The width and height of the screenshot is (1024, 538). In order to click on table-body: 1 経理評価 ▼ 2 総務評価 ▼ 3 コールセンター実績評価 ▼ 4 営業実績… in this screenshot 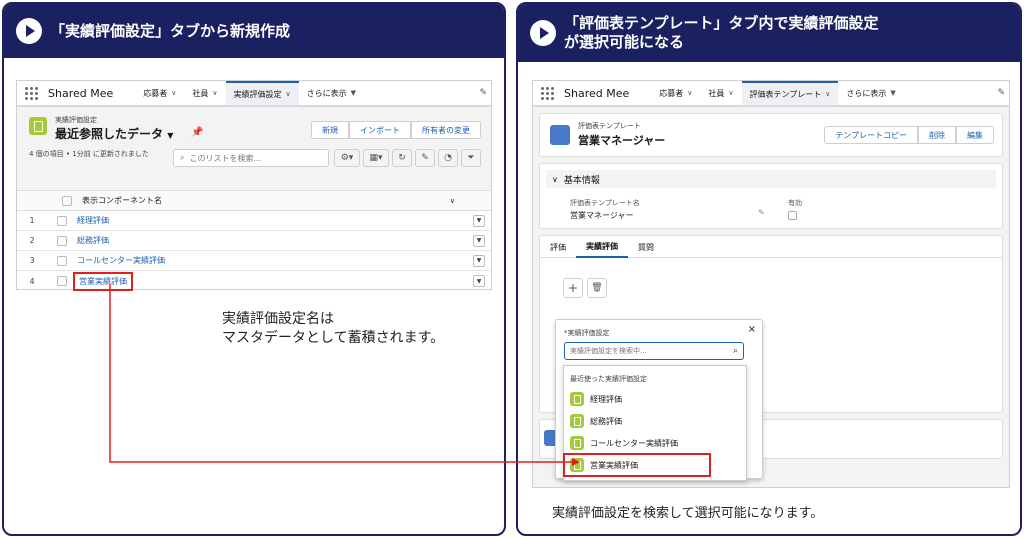, I will do `click(254, 251)`.